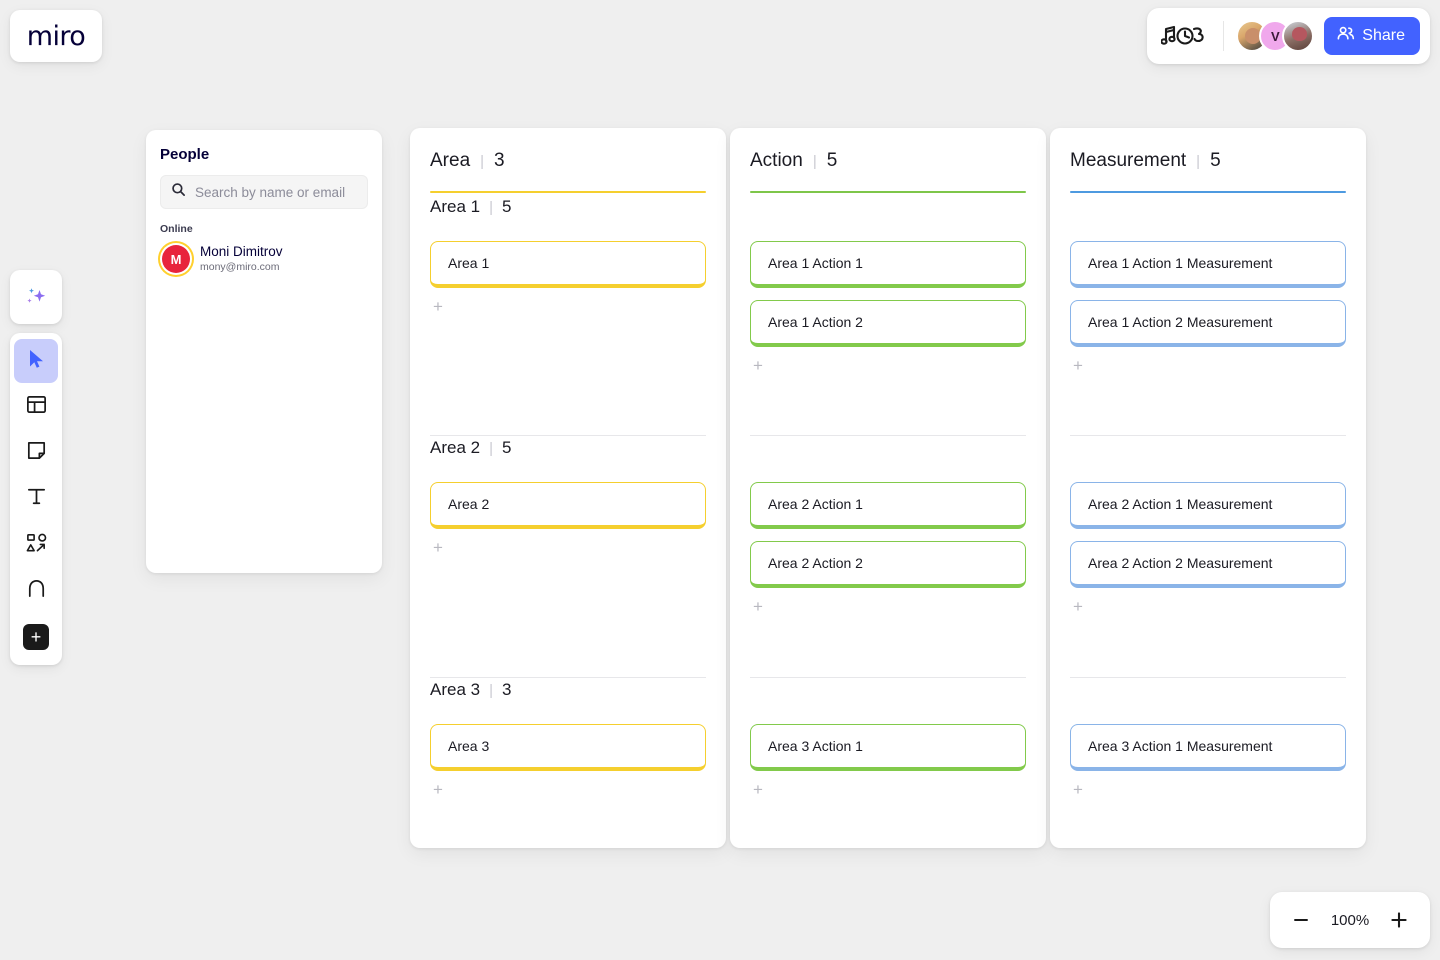  What do you see at coordinates (1298, 36) in the screenshot?
I see `avatar` at bounding box center [1298, 36].